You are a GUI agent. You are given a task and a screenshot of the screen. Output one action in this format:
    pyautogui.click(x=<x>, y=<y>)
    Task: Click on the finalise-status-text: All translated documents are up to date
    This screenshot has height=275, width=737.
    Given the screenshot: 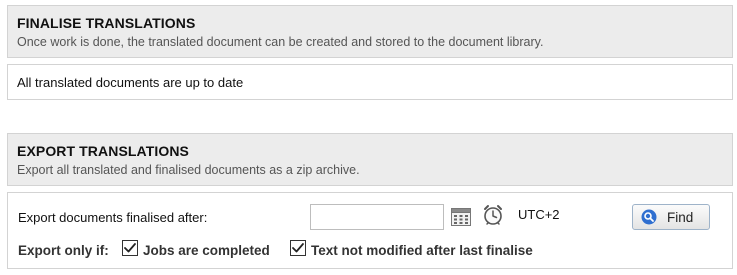 What is the action you would take?
    pyautogui.click(x=130, y=82)
    